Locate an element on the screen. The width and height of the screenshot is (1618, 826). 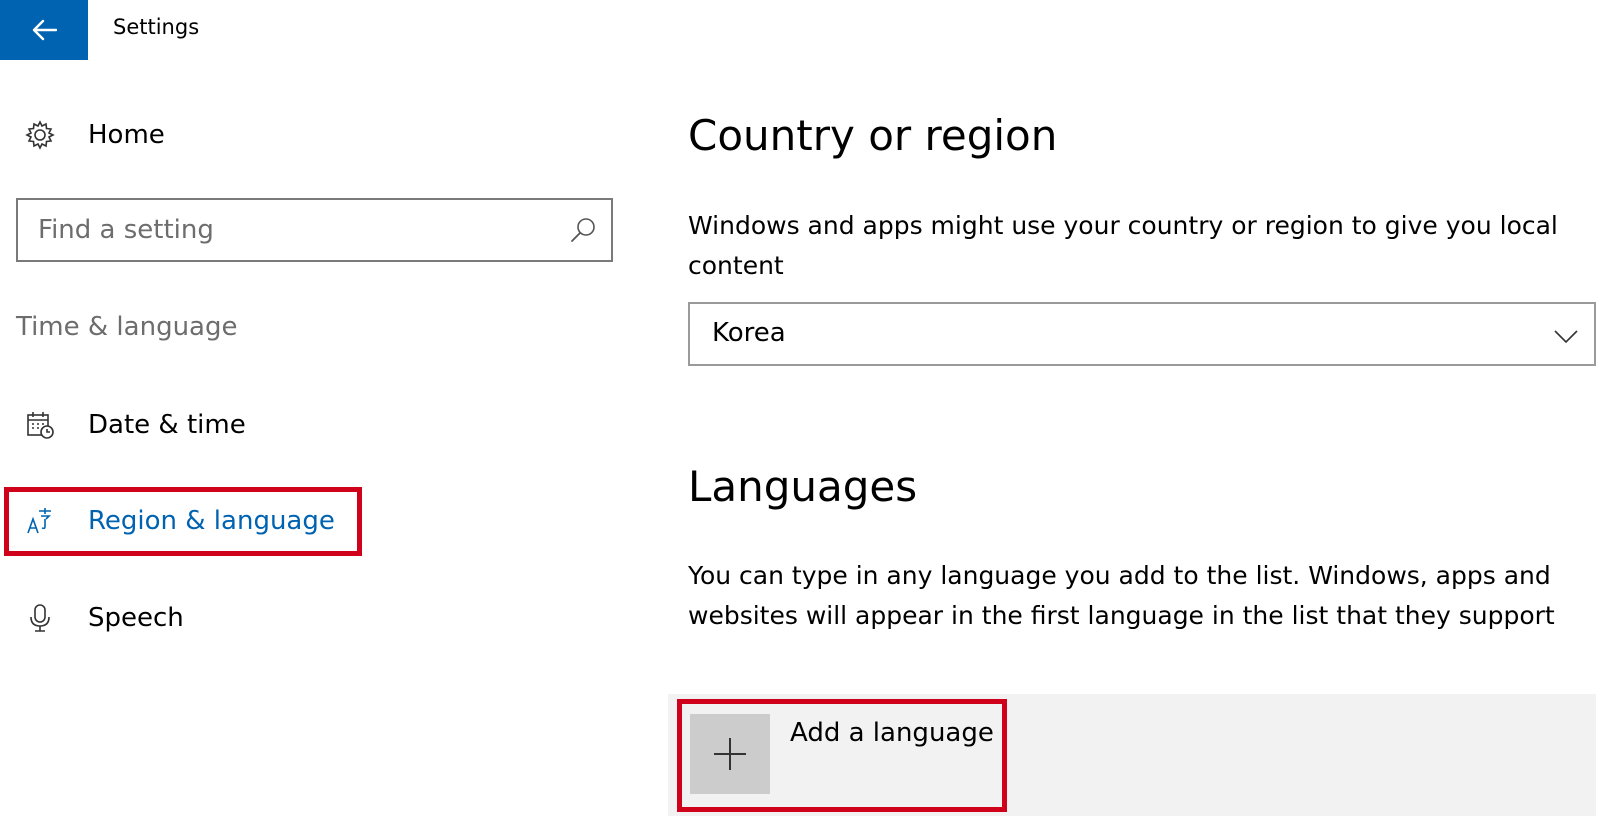
sidebar-item-speech: Speech is located at coordinates (185, 618).